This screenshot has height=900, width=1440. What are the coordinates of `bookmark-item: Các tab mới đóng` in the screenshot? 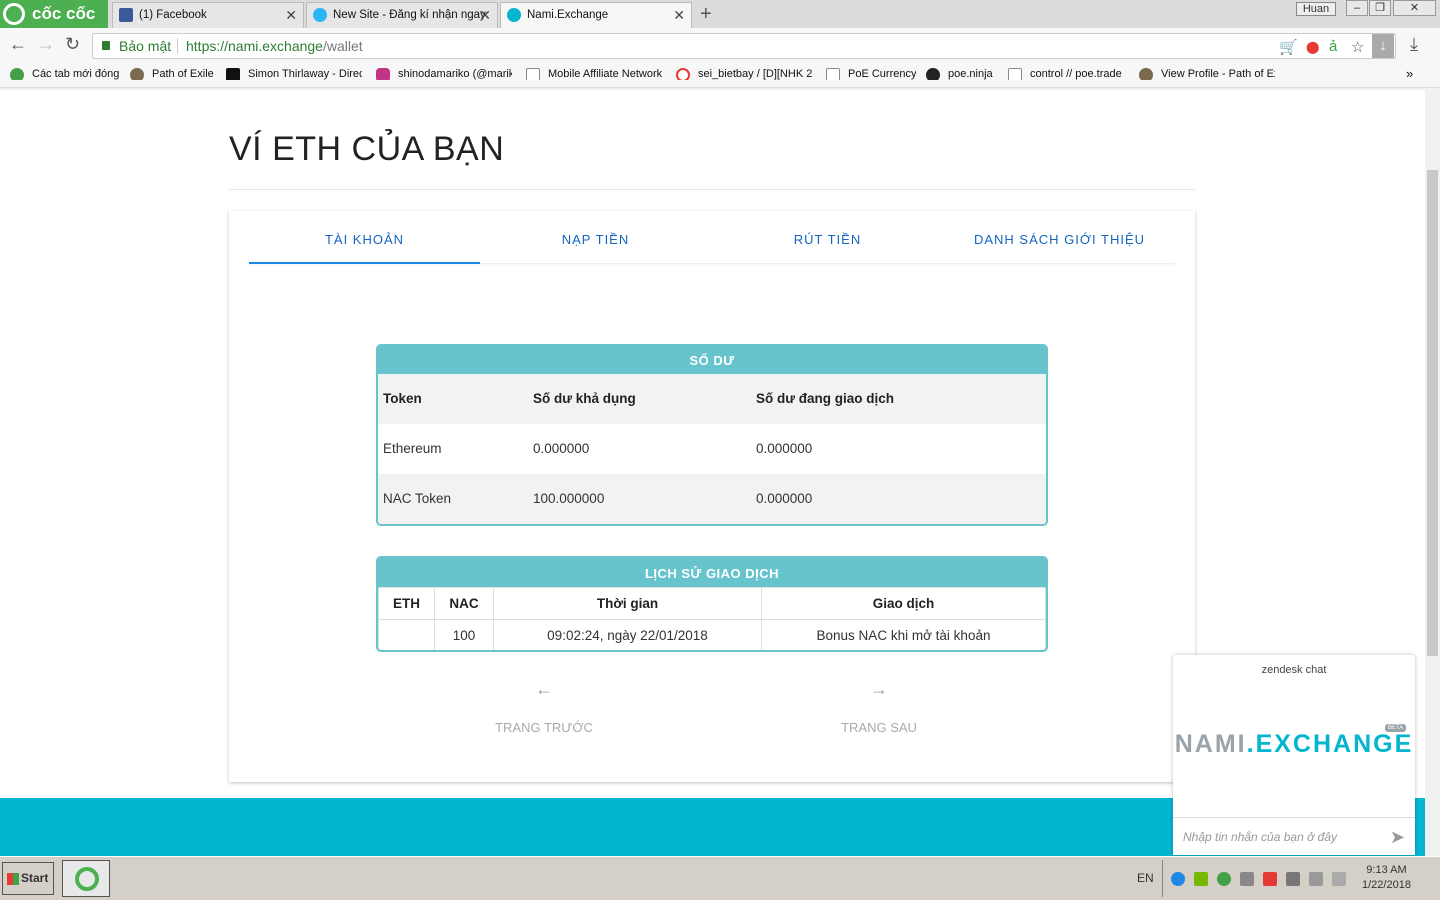 It's located at (65, 74).